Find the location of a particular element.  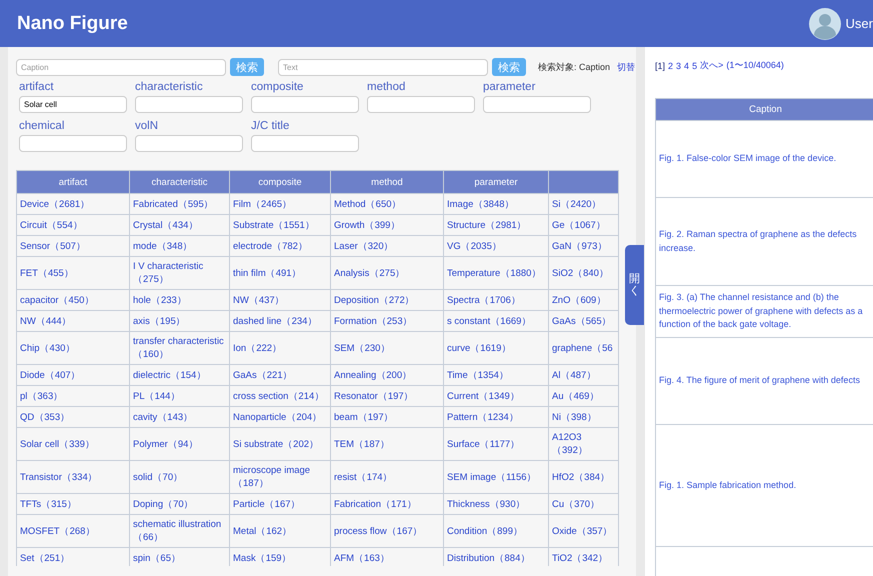

term-link: Condition（899） is located at coordinates (496, 531).